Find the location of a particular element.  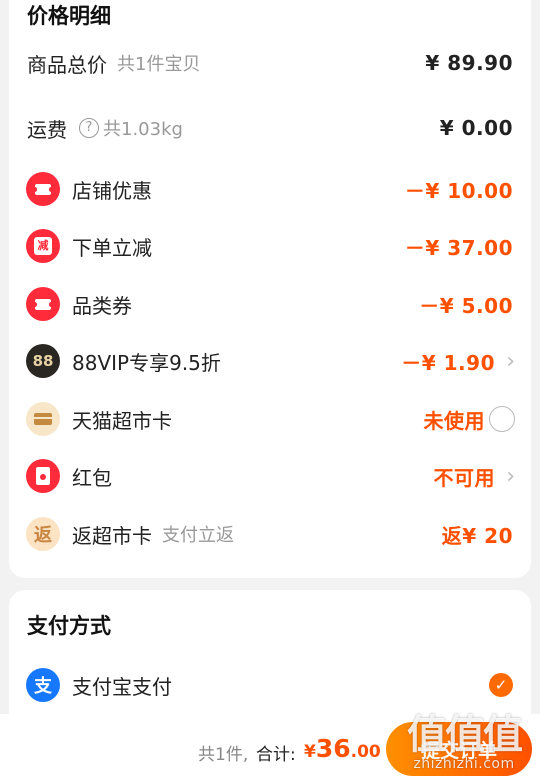

shipping-weight: 共1.03kg is located at coordinates (143, 129).